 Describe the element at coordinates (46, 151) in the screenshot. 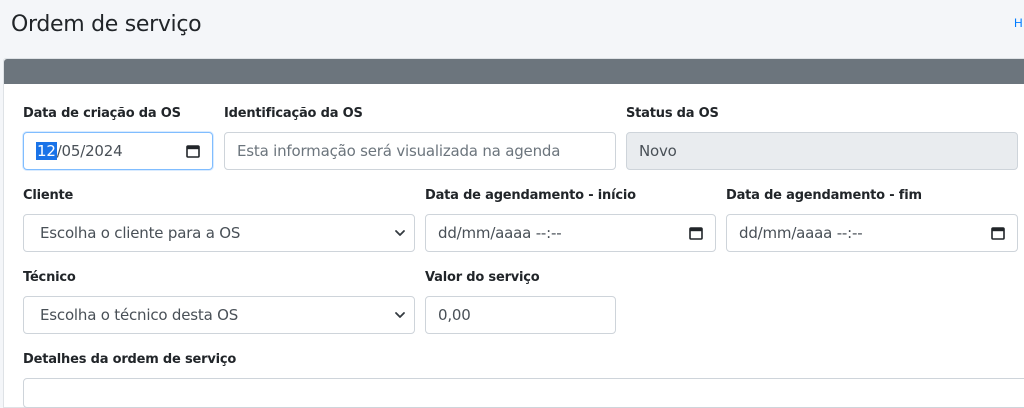

I see `created-date-day-segment: 12` at that location.